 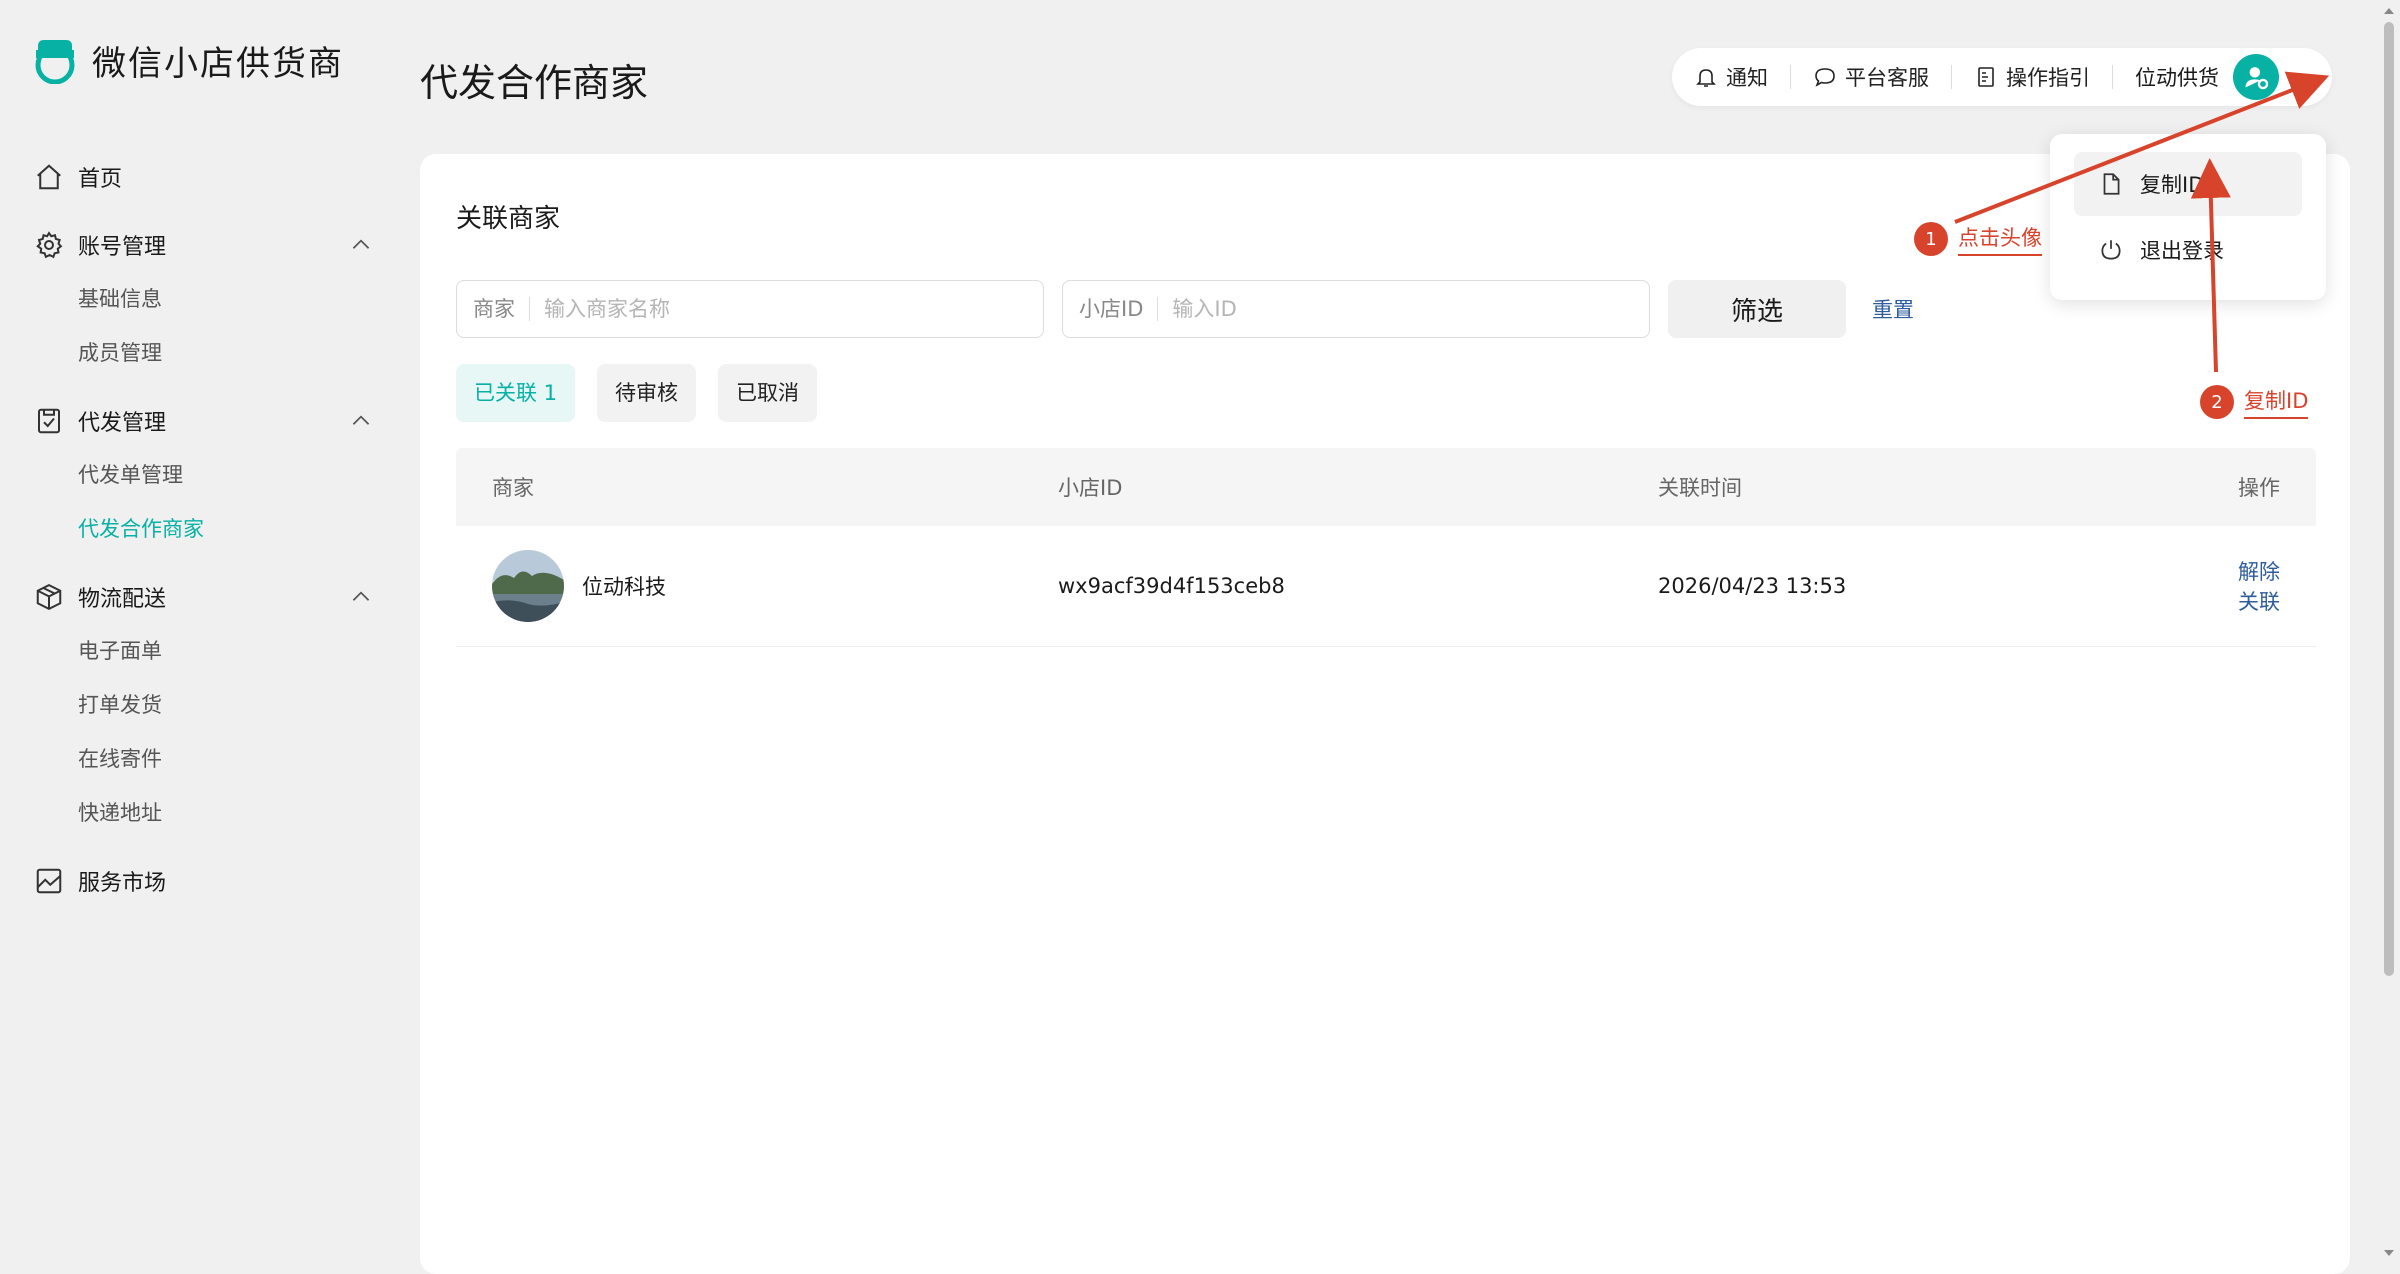 What do you see at coordinates (2182, 251) in the screenshot?
I see `logout-label: 退出登录` at bounding box center [2182, 251].